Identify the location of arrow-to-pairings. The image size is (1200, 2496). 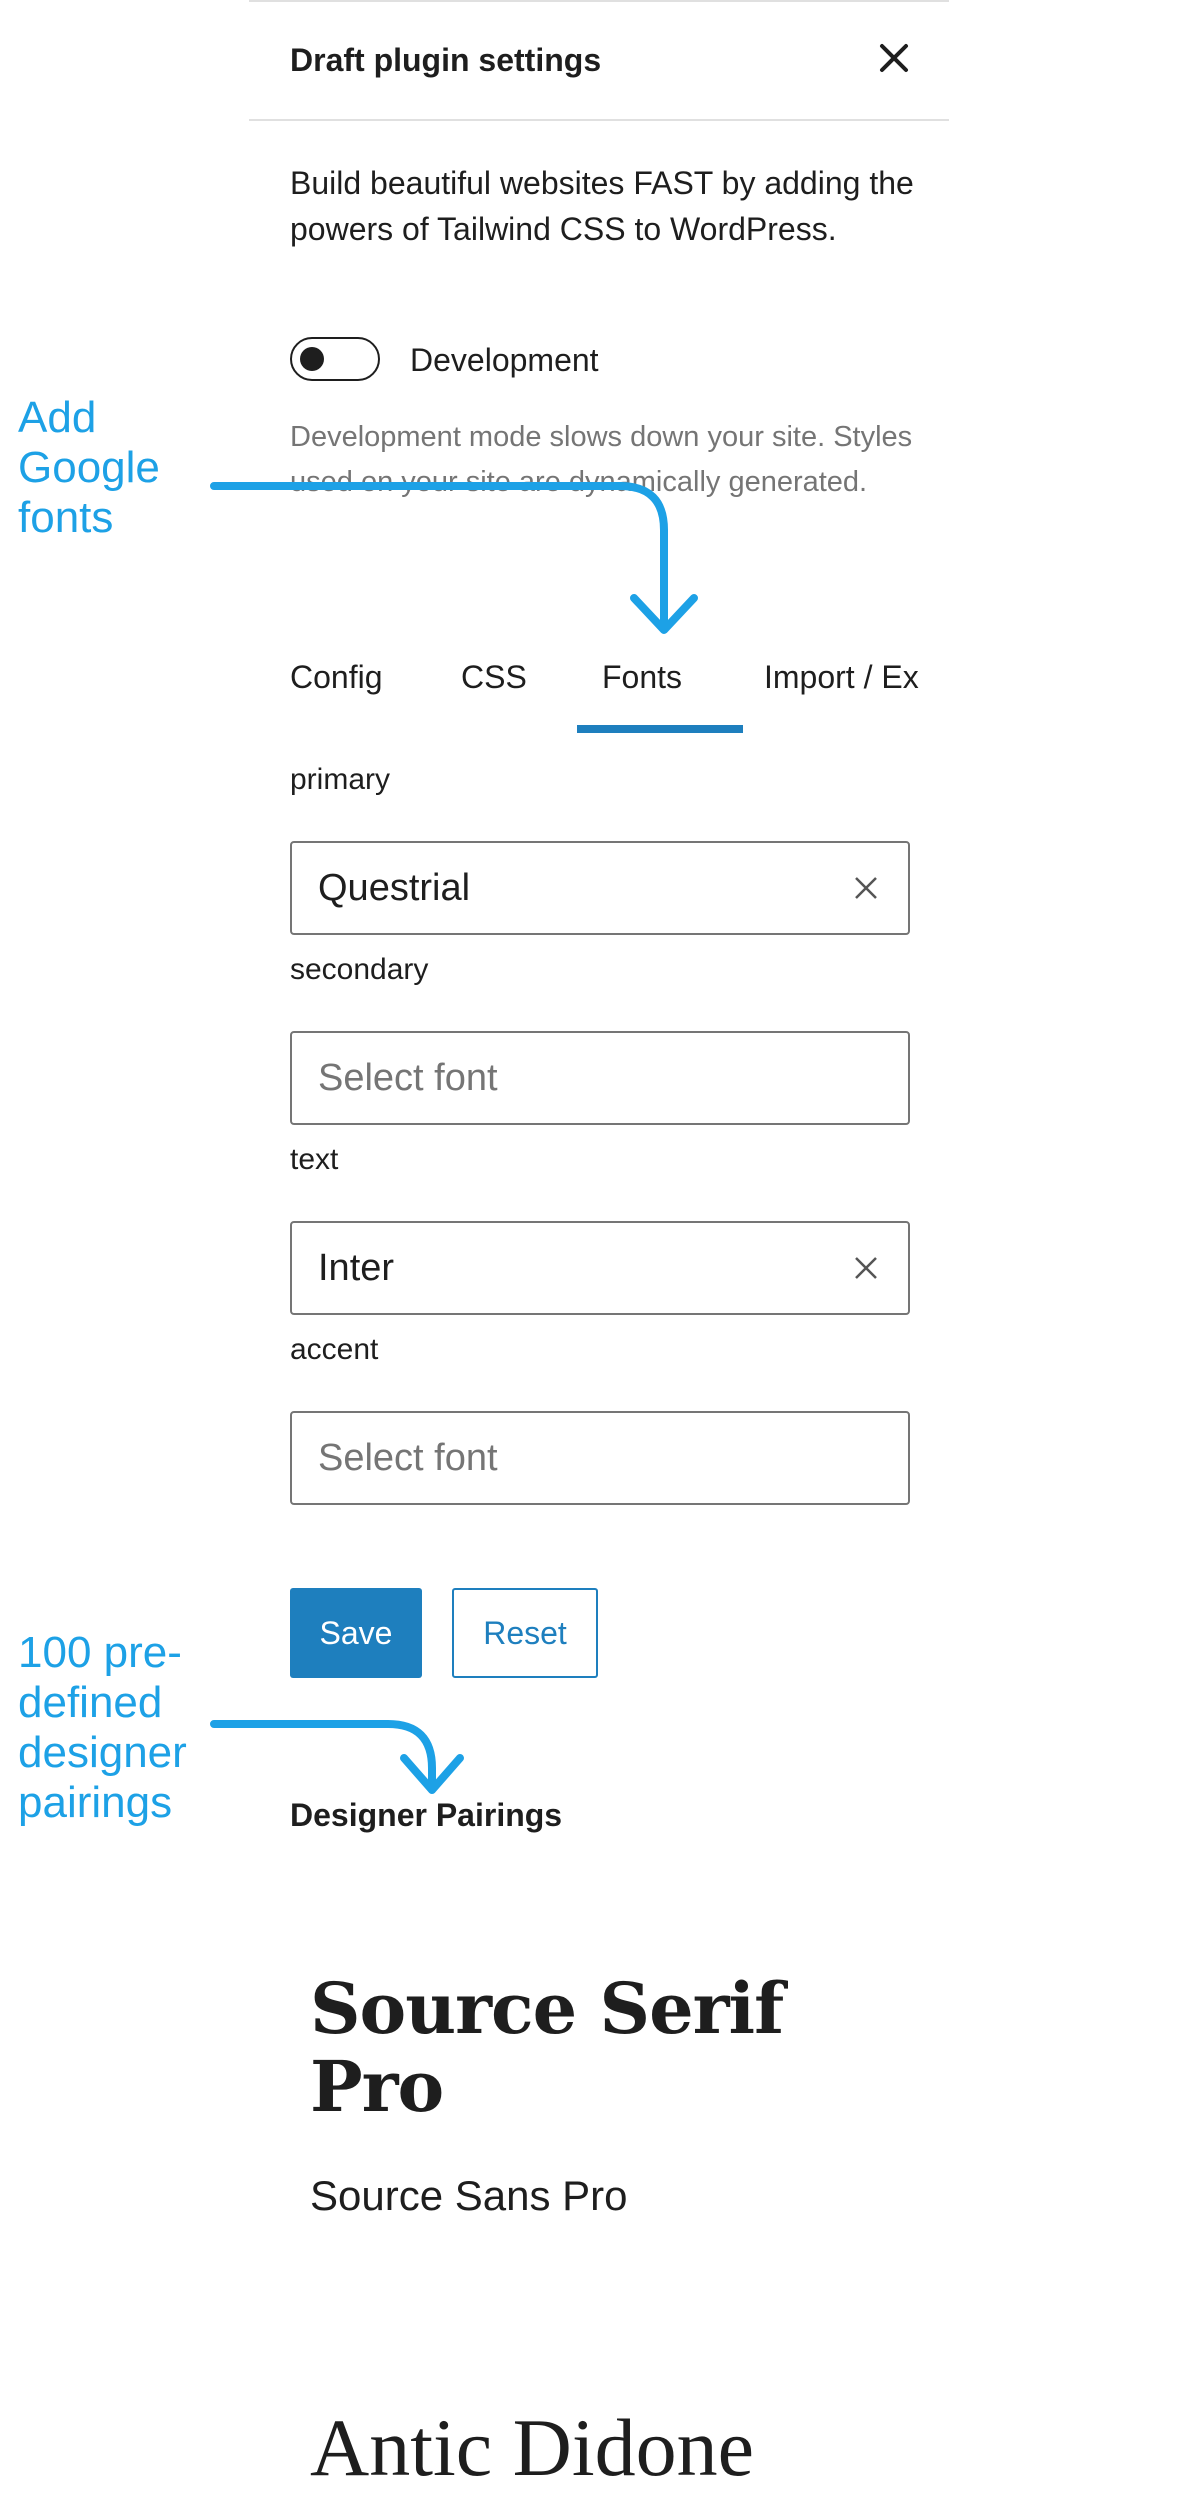
(337, 1757).